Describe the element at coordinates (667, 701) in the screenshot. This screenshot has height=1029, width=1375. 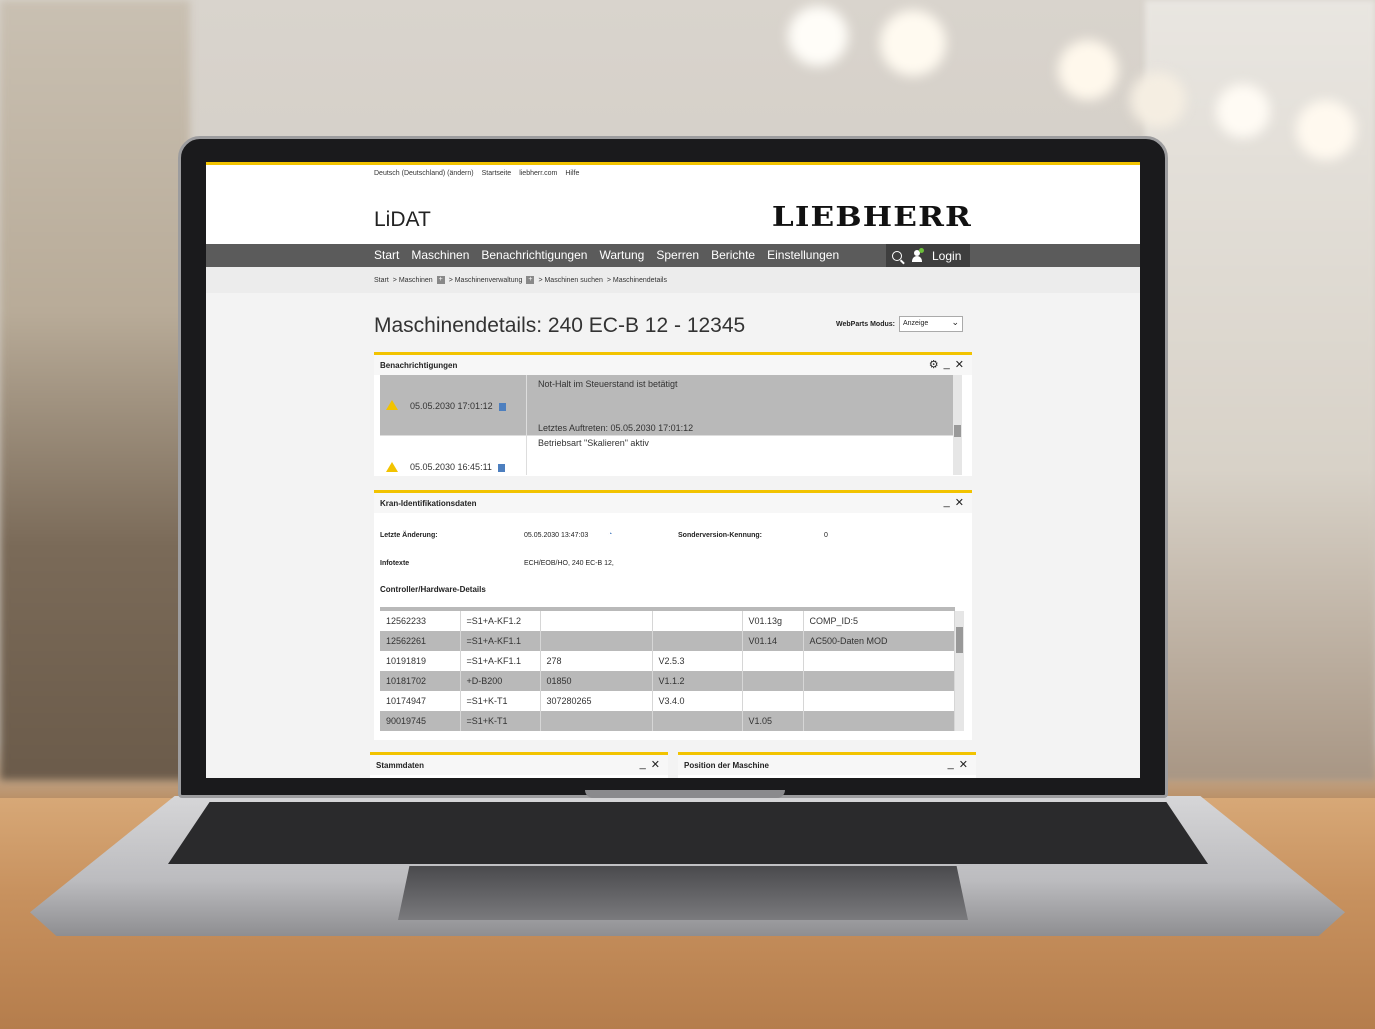
I see `table-row: 10174947 =S1+K-T1 307280265 V3.4.0` at that location.